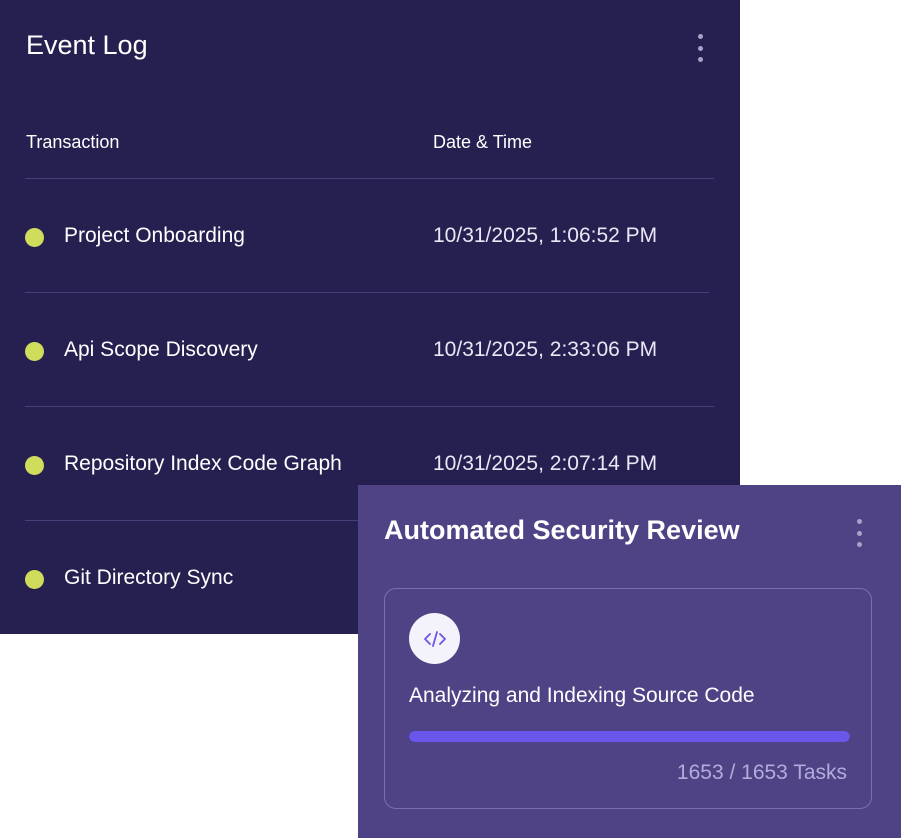  What do you see at coordinates (545, 349) in the screenshot?
I see `transaction-datetime: 10/31/2025, 2:33:06 PM` at bounding box center [545, 349].